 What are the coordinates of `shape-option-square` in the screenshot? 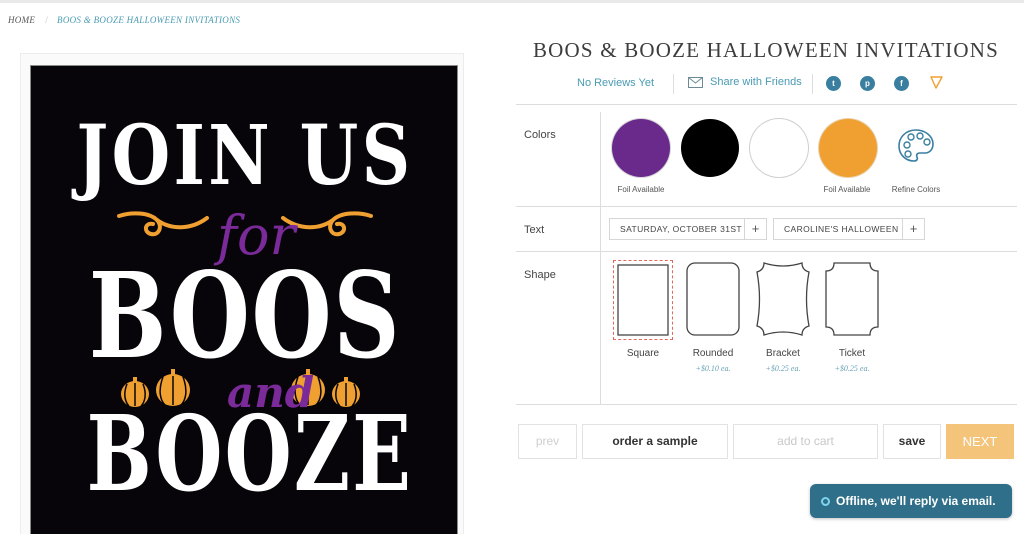 It's located at (643, 300).